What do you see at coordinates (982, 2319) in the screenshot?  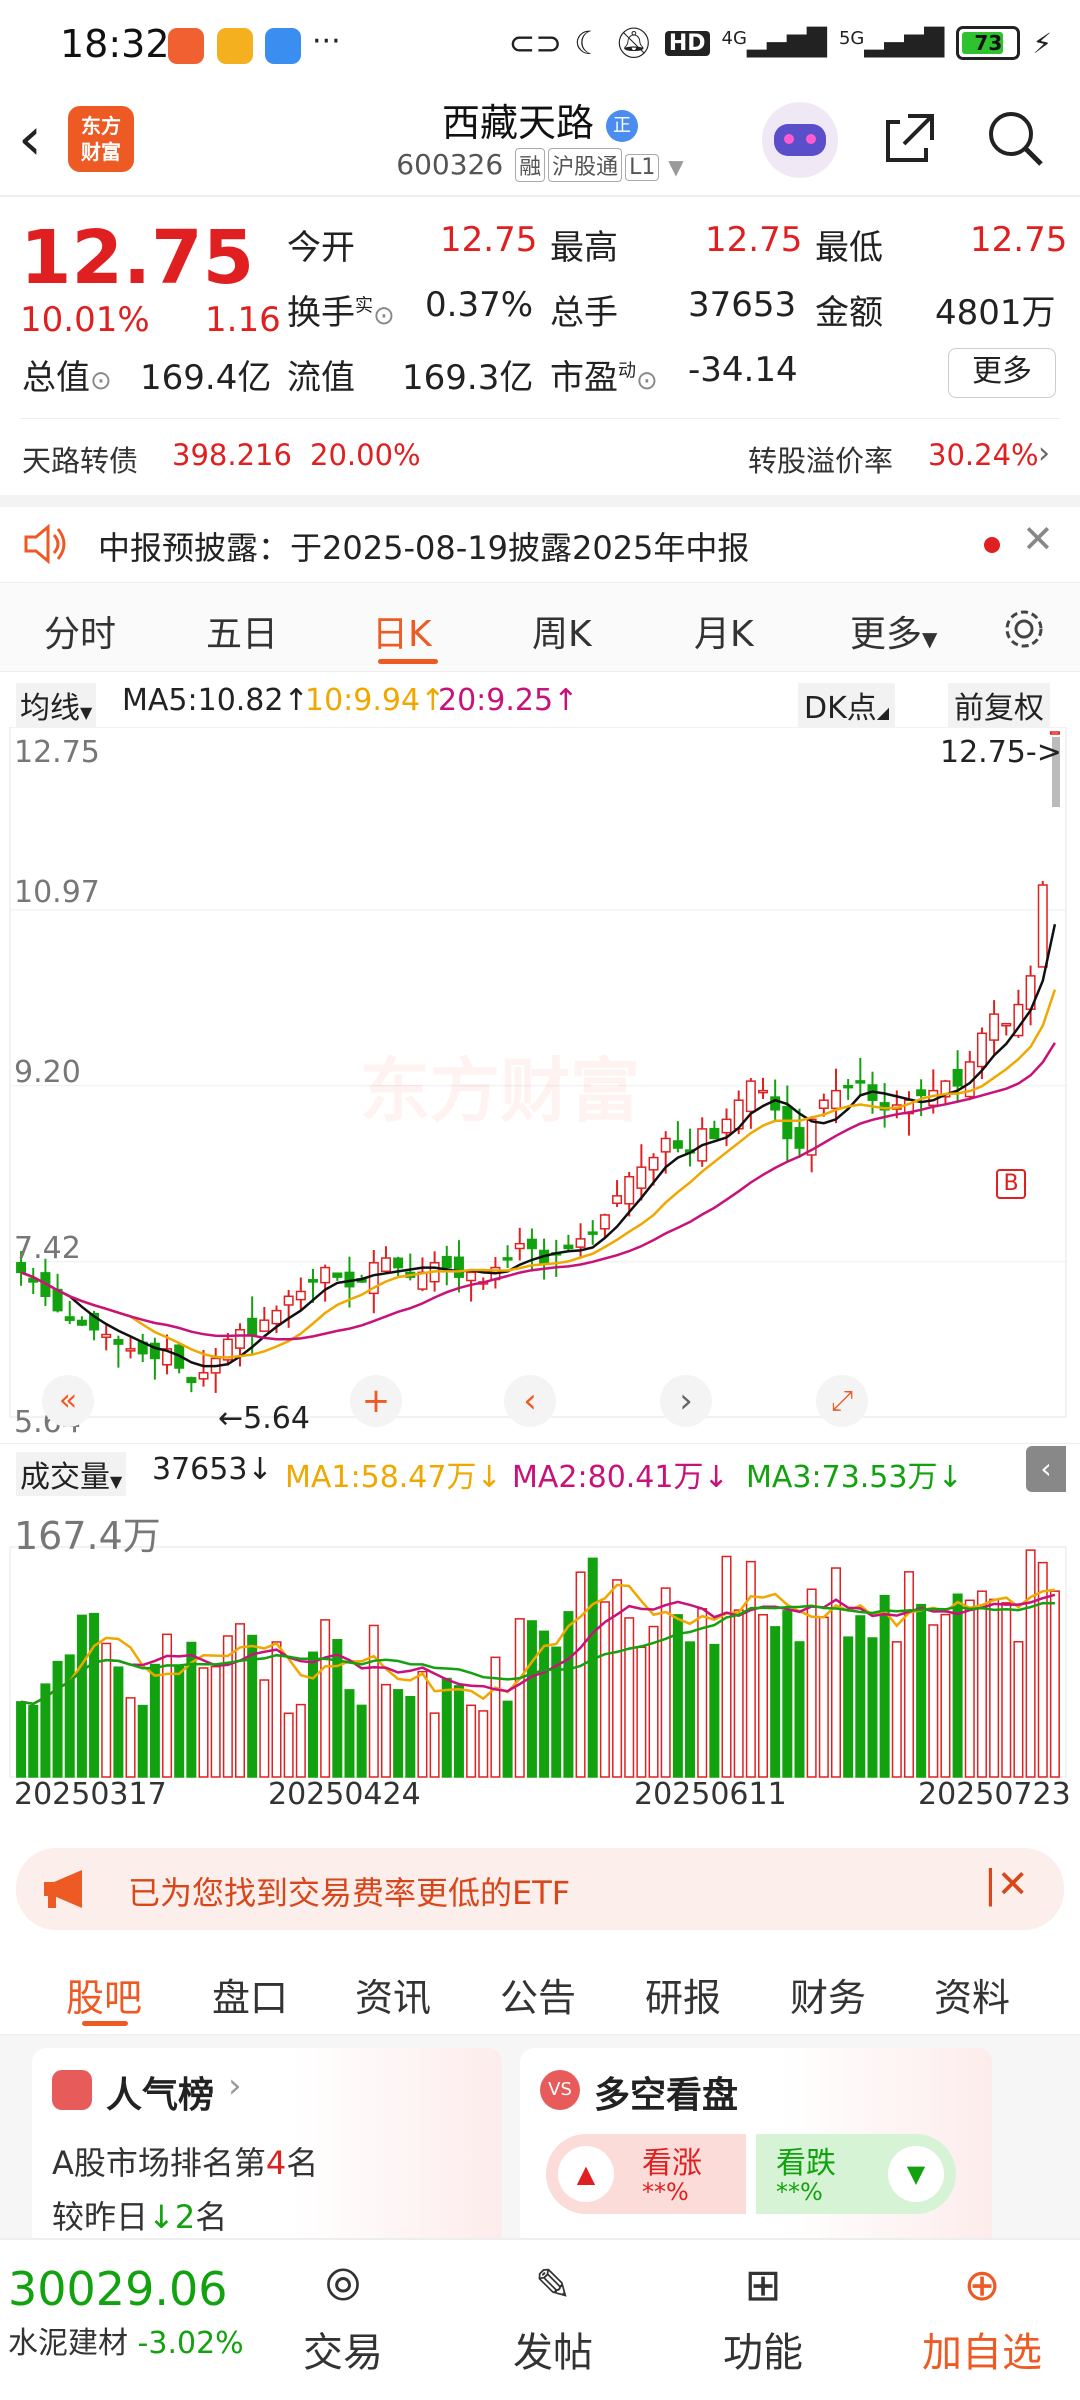 I see `nav-add-watchlist: ⊕ 加自选` at bounding box center [982, 2319].